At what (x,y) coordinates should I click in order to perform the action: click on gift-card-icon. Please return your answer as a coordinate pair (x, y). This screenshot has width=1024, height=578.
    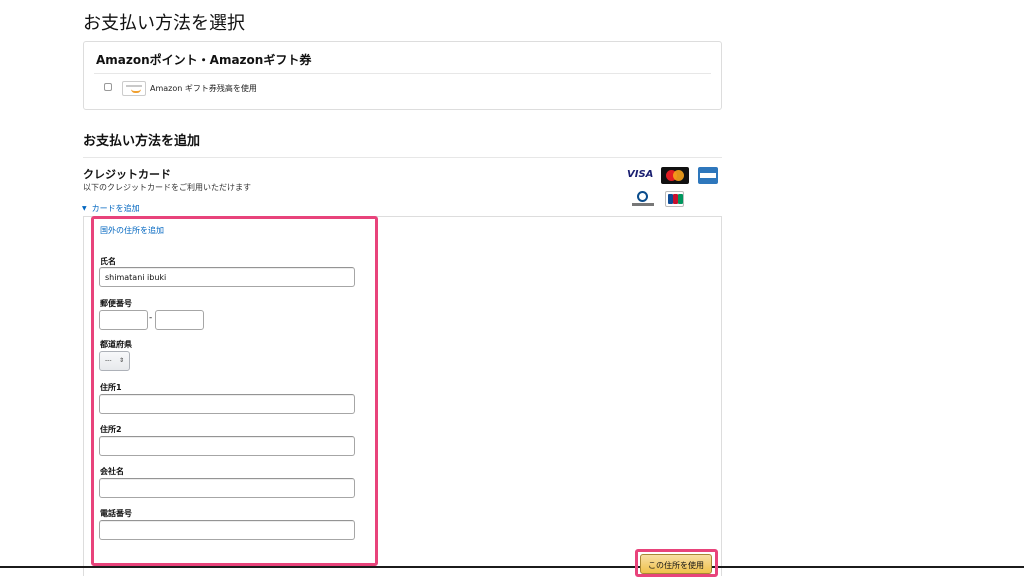
    Looking at the image, I should click on (134, 88).